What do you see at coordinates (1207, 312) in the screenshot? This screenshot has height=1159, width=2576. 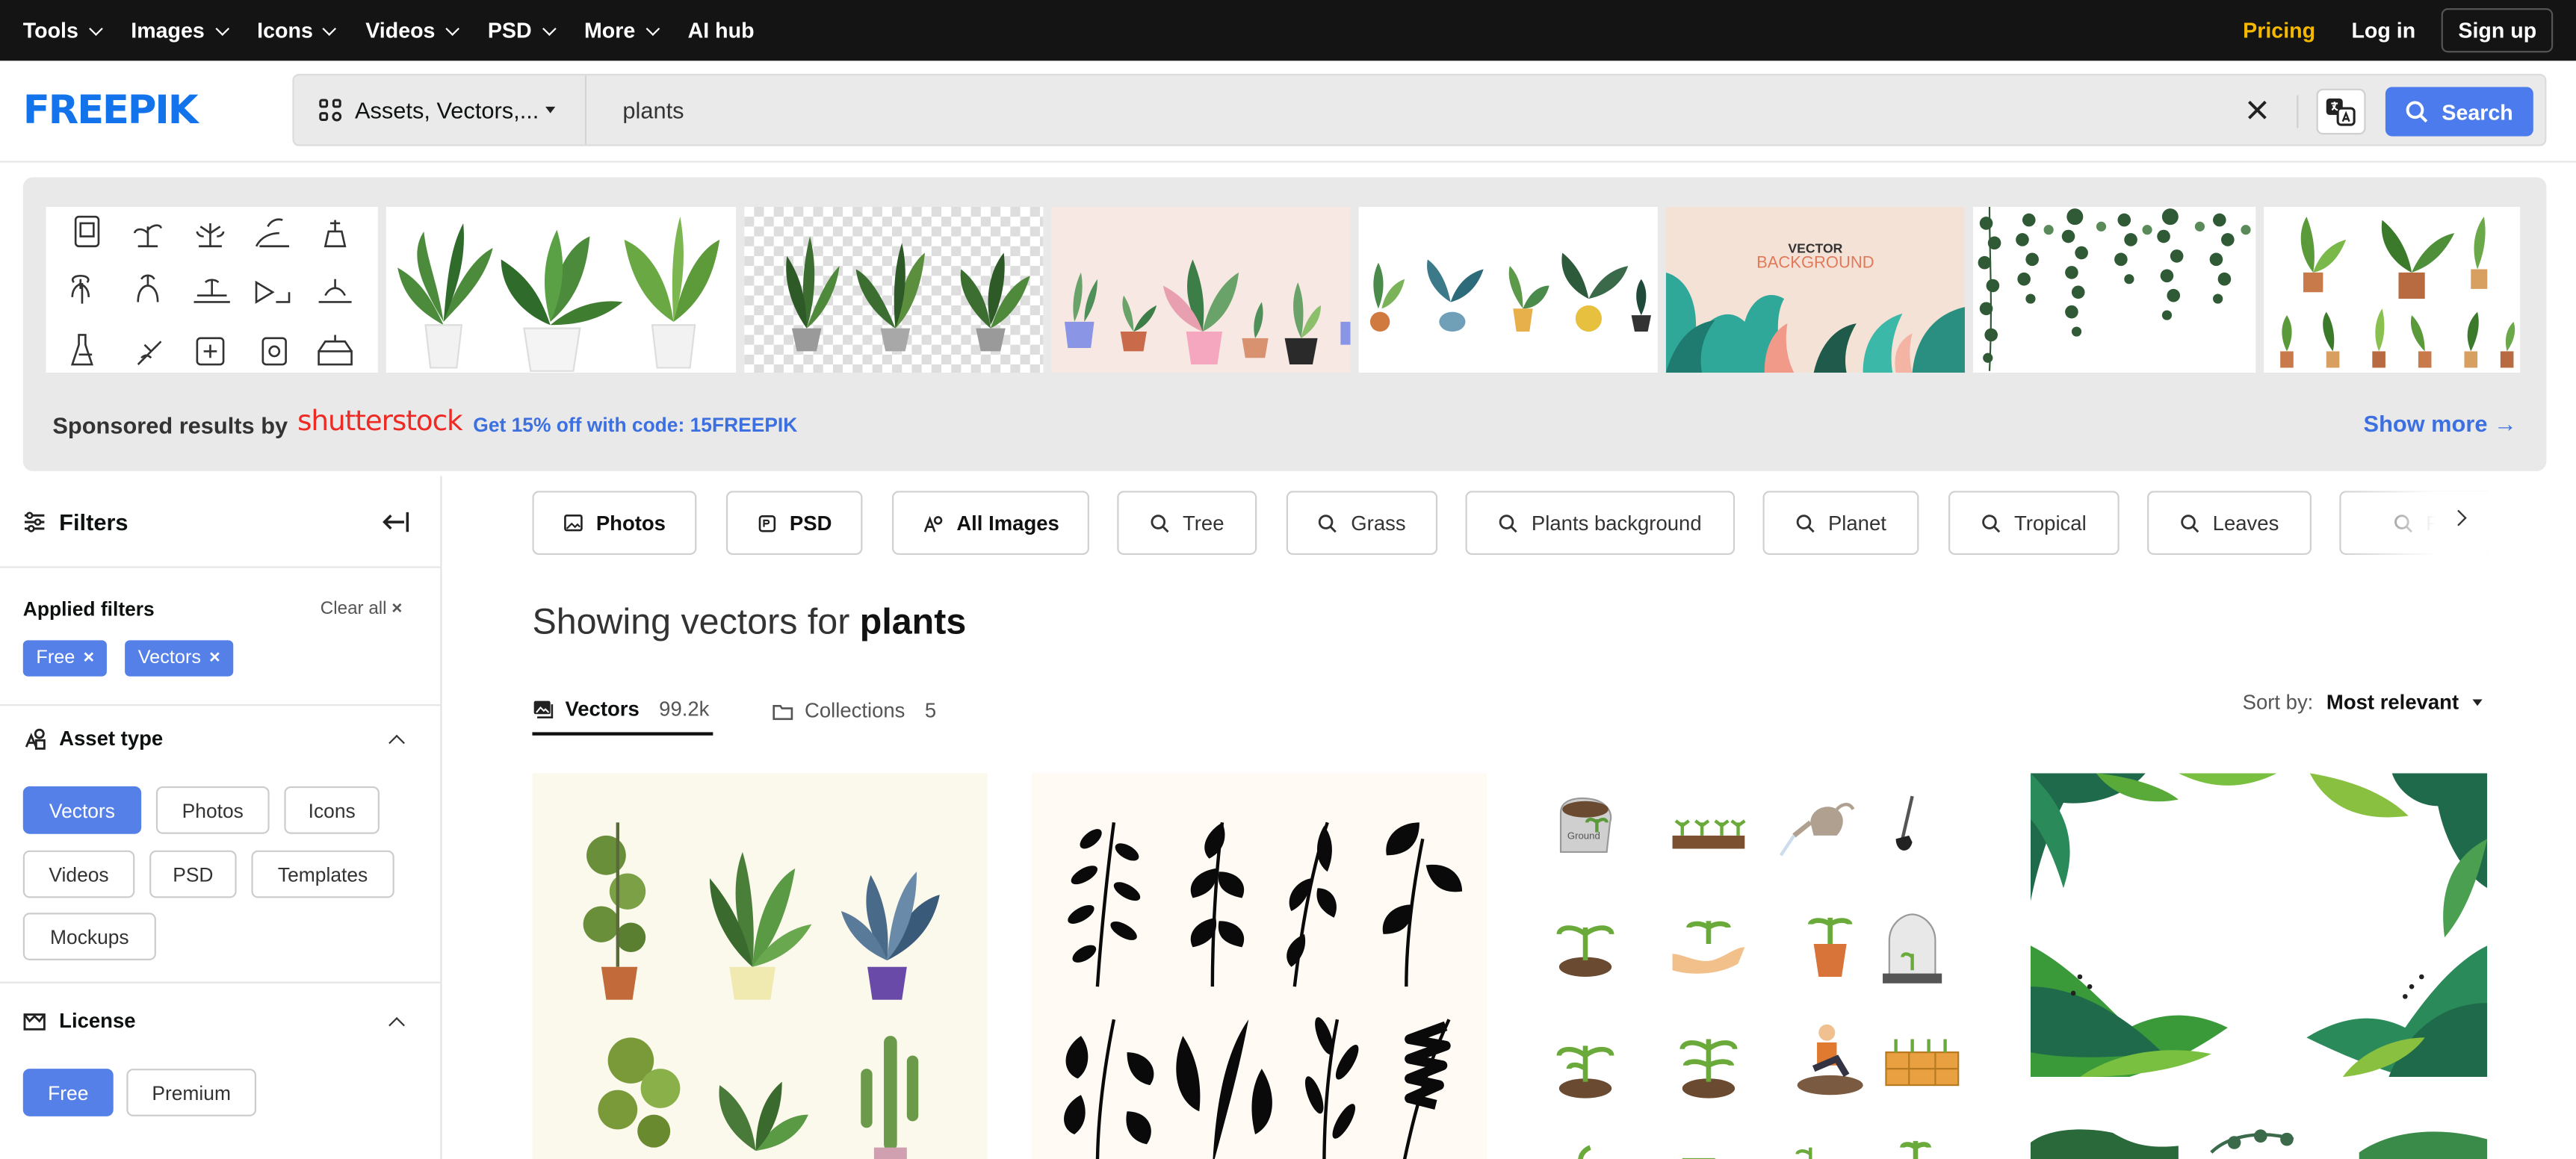 I see `houseplants-image` at bounding box center [1207, 312].